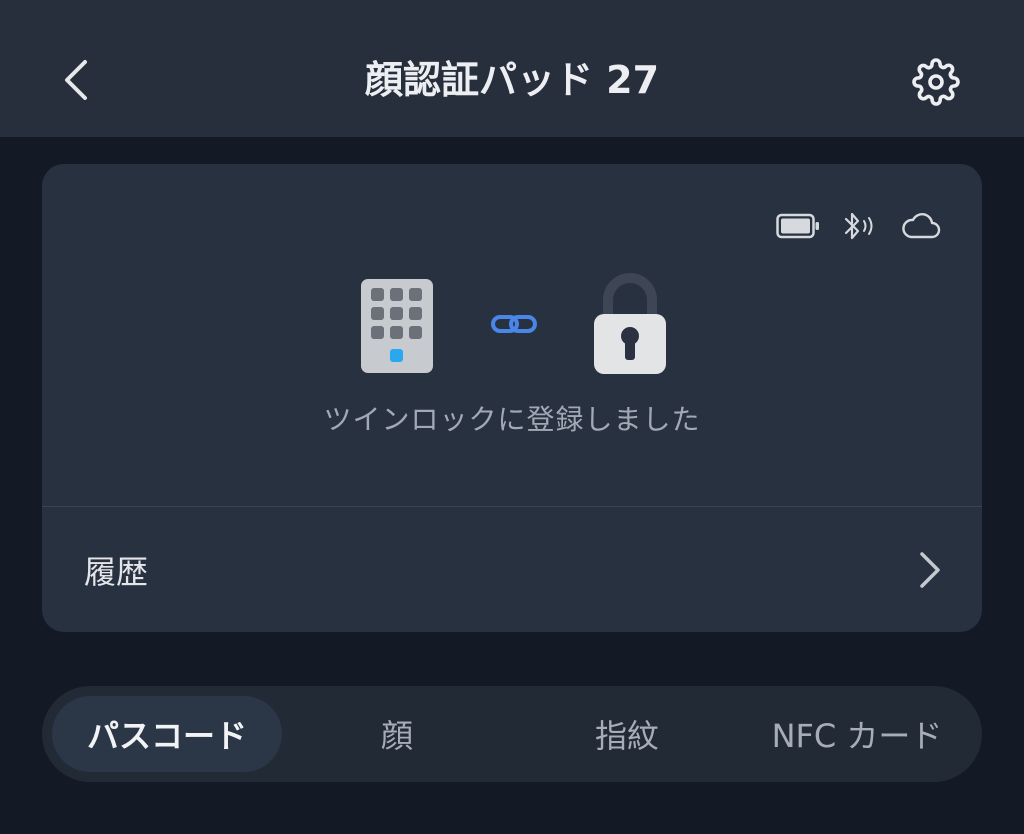 This screenshot has height=834, width=1024. I want to click on link-icon, so click(514, 324).